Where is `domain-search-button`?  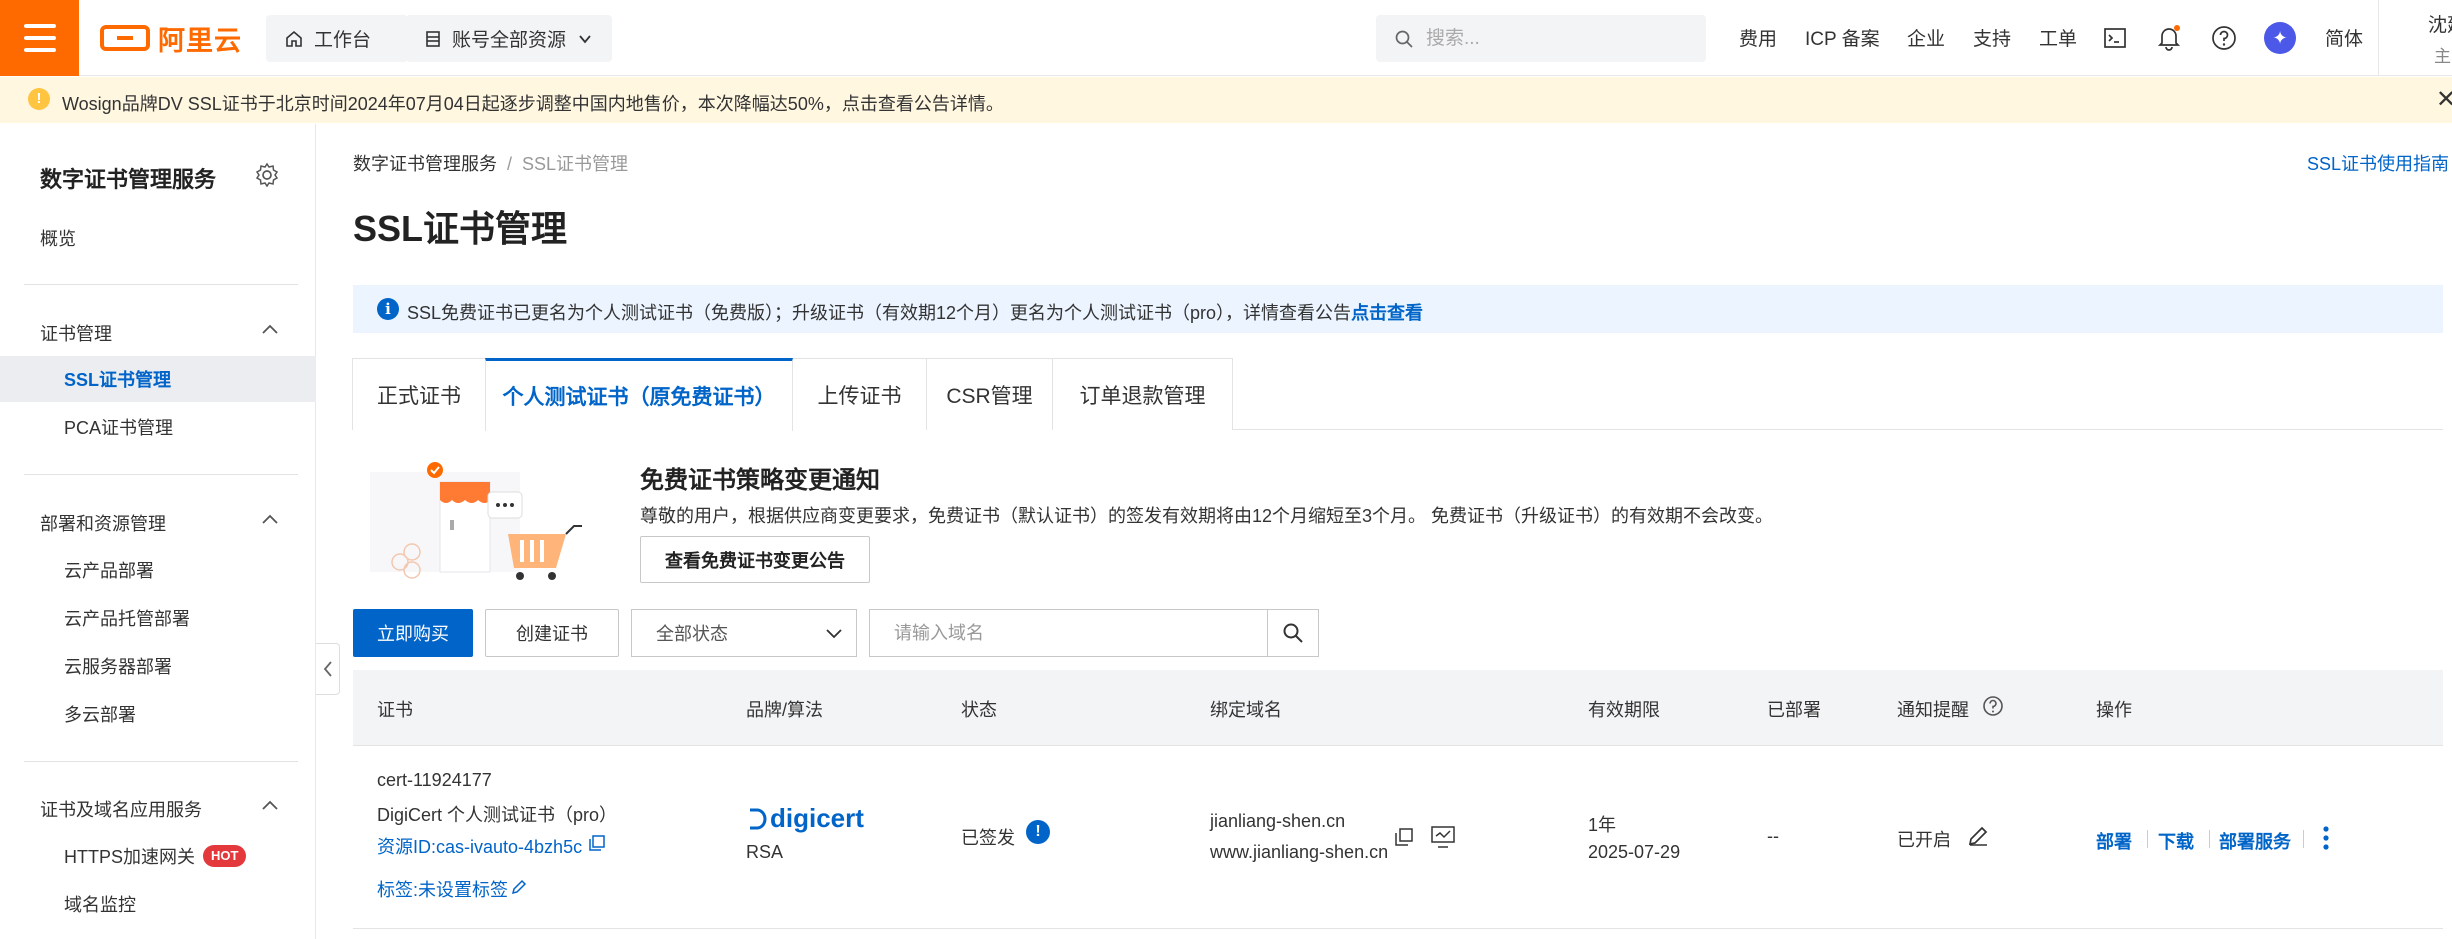
domain-search-button is located at coordinates (1293, 633).